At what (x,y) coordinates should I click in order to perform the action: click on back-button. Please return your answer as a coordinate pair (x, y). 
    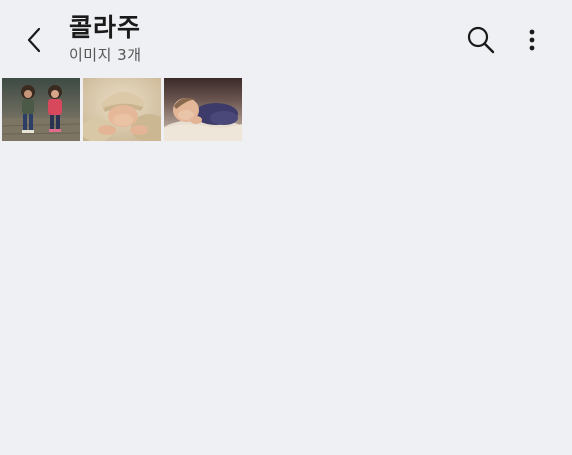
    Looking at the image, I should click on (34, 40).